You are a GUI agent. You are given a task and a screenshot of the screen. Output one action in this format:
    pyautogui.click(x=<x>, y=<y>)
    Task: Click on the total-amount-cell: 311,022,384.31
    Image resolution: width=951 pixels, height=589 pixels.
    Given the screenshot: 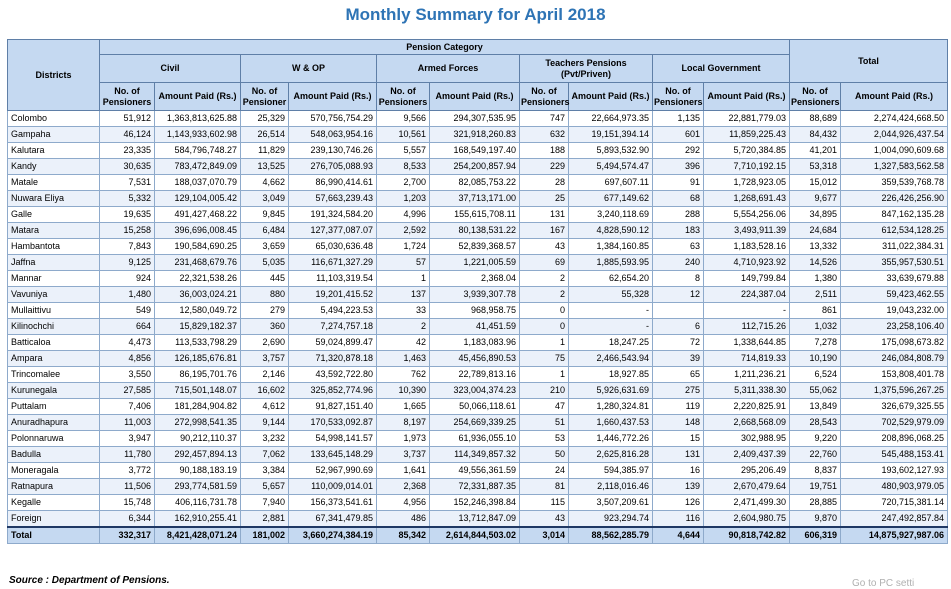 What is the action you would take?
    pyautogui.click(x=894, y=246)
    